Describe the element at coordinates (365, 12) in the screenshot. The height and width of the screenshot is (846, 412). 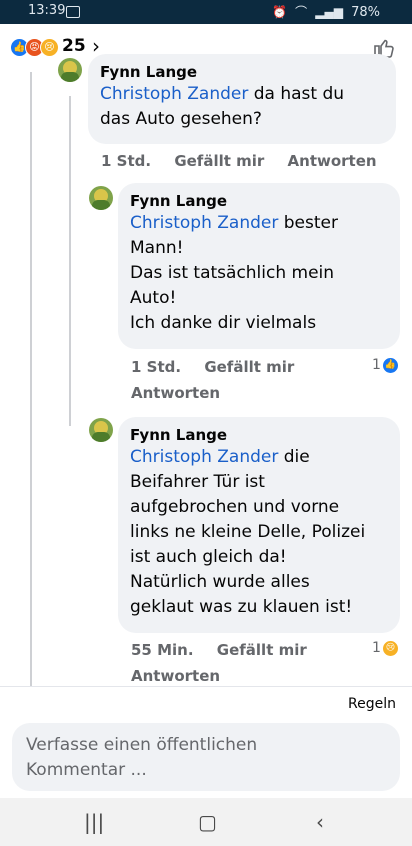
I see `battery-level: 78%` at that location.